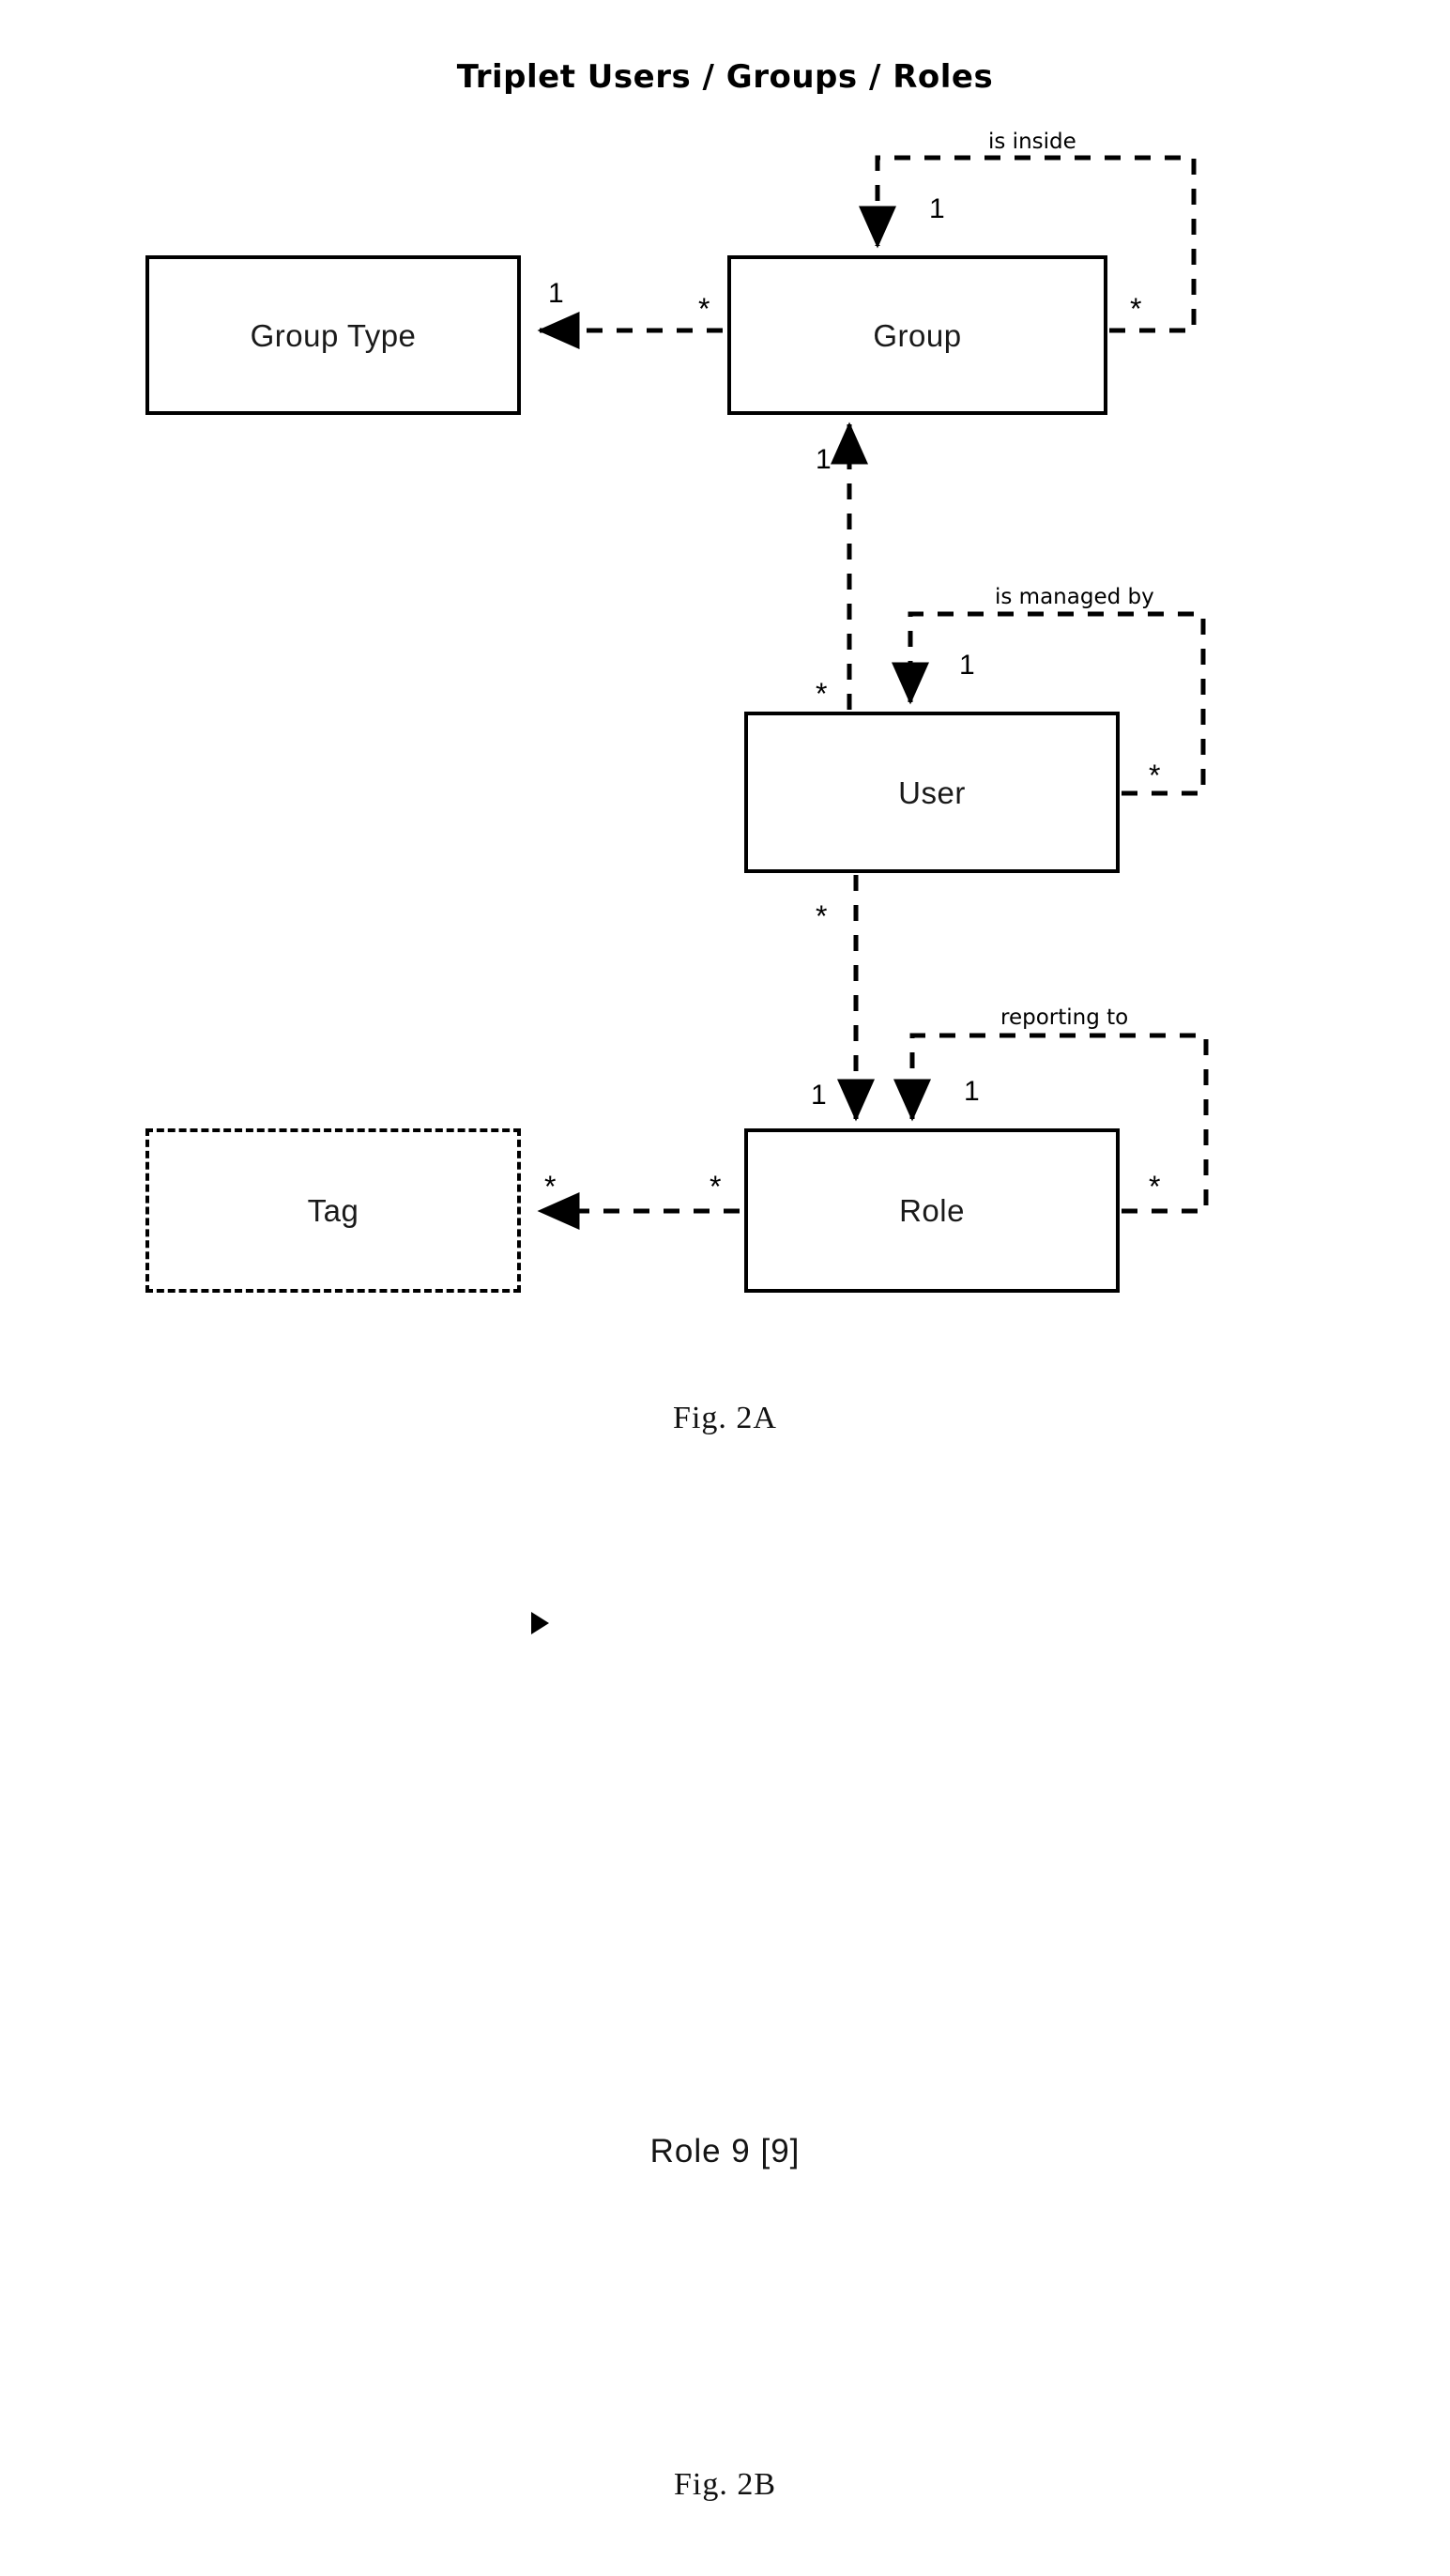 The image size is (1450, 2576). I want to click on relationship-label-is-inside: is inside, so click(1032, 142).